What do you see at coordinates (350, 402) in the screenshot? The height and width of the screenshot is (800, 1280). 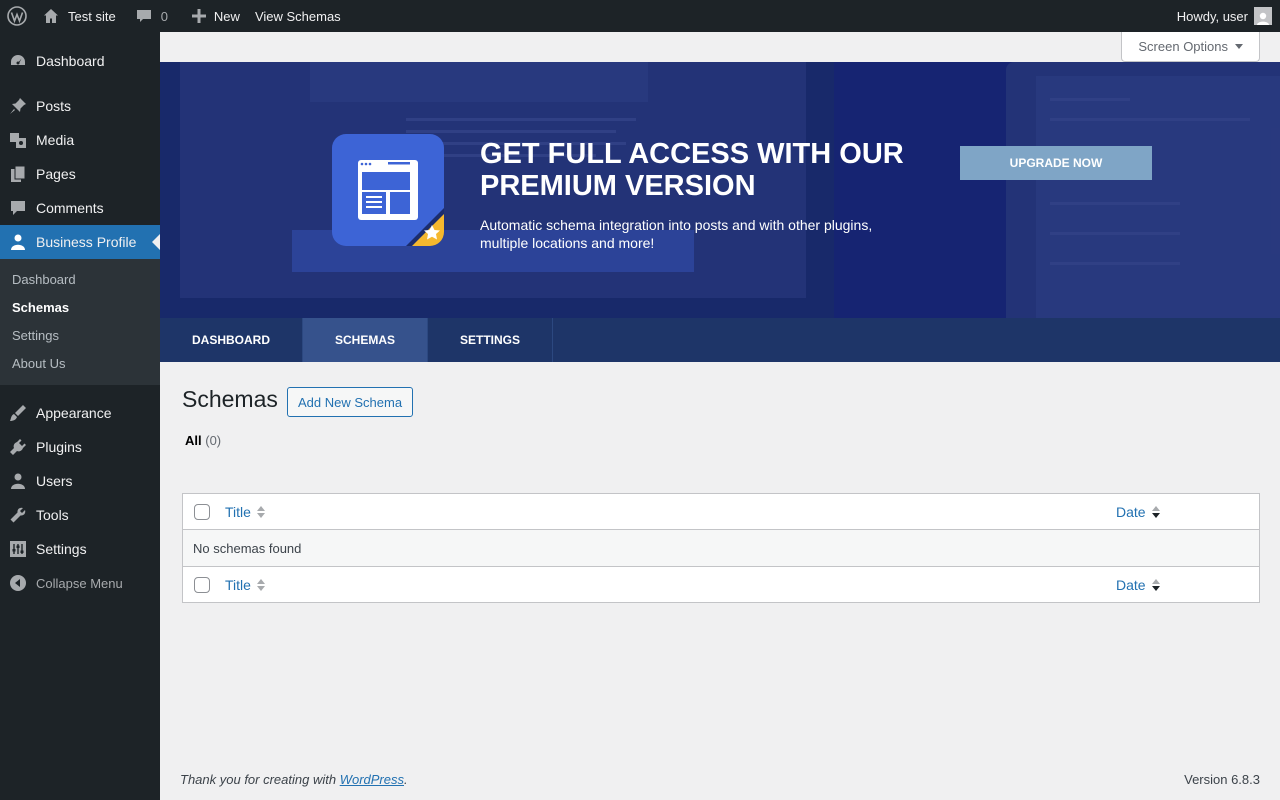 I see `add-new-schema-button: Add New Schema` at bounding box center [350, 402].